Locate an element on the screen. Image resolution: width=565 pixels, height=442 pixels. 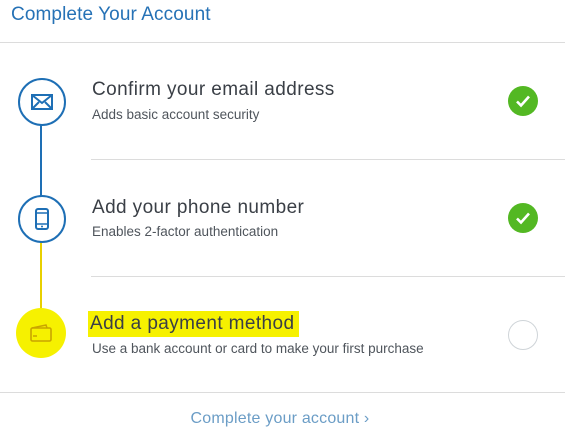
wallet-icon is located at coordinates (41, 333).